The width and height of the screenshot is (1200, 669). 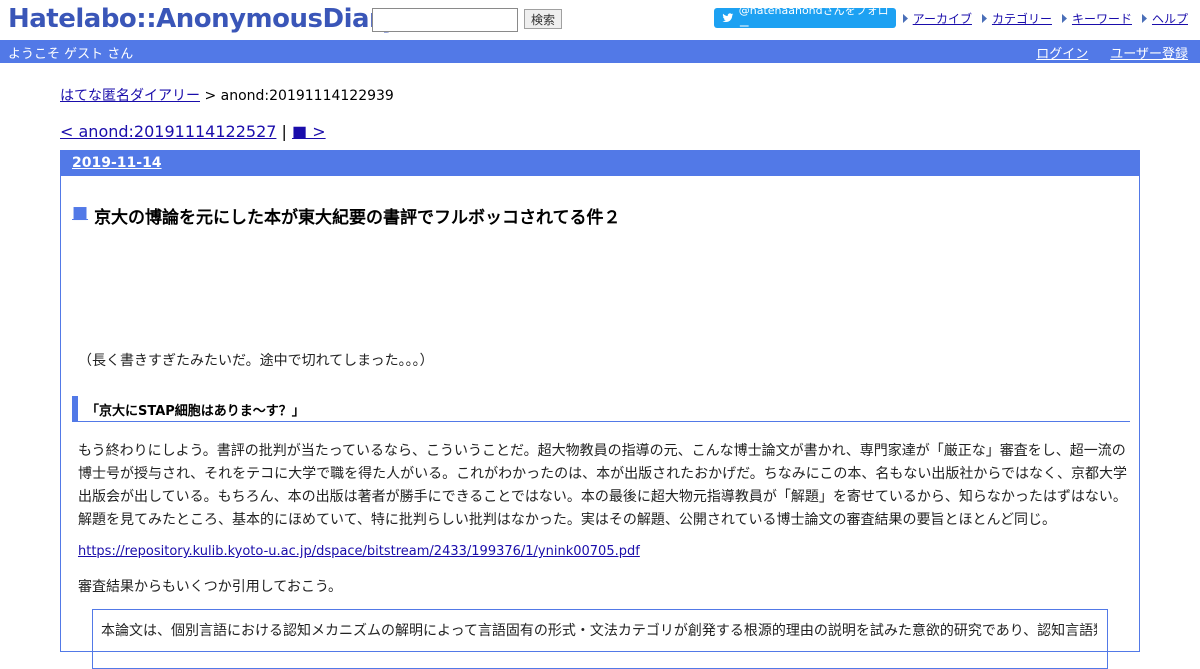 I want to click on site-logo: Hatelabo::AnonymousDiary, so click(x=203, y=19).